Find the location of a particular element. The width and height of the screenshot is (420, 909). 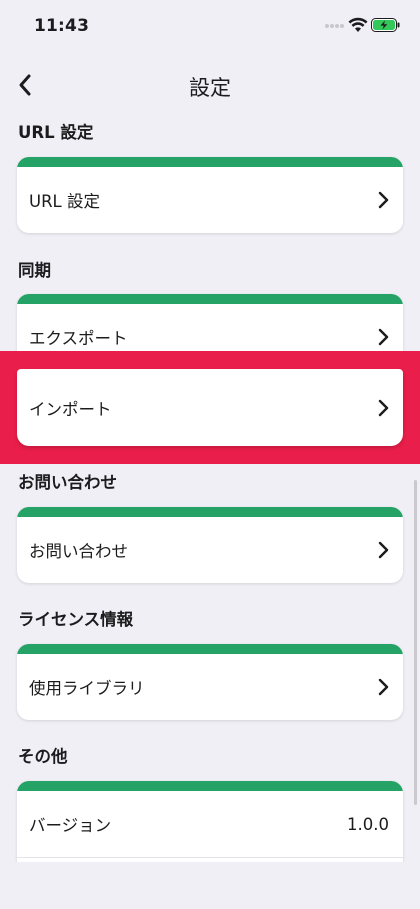

row-version: バージョン 1.0.0 is located at coordinates (210, 824).